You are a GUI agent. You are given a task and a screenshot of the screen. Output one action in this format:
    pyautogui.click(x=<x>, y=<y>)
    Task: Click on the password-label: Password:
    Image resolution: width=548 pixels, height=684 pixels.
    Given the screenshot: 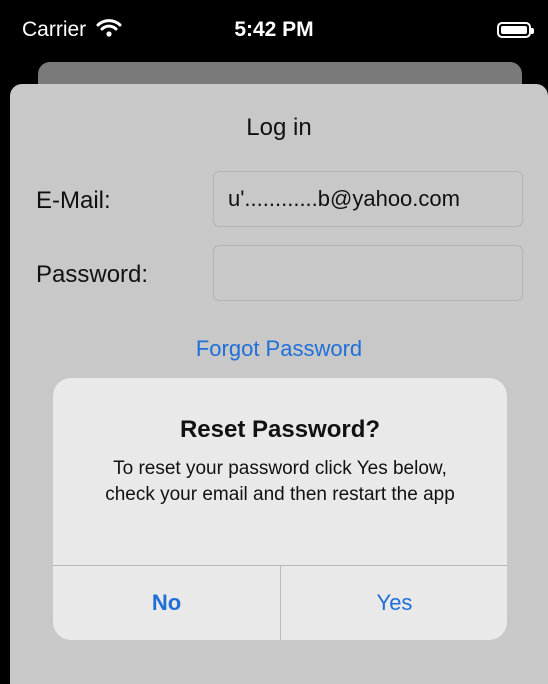 What is the action you would take?
    pyautogui.click(x=92, y=274)
    